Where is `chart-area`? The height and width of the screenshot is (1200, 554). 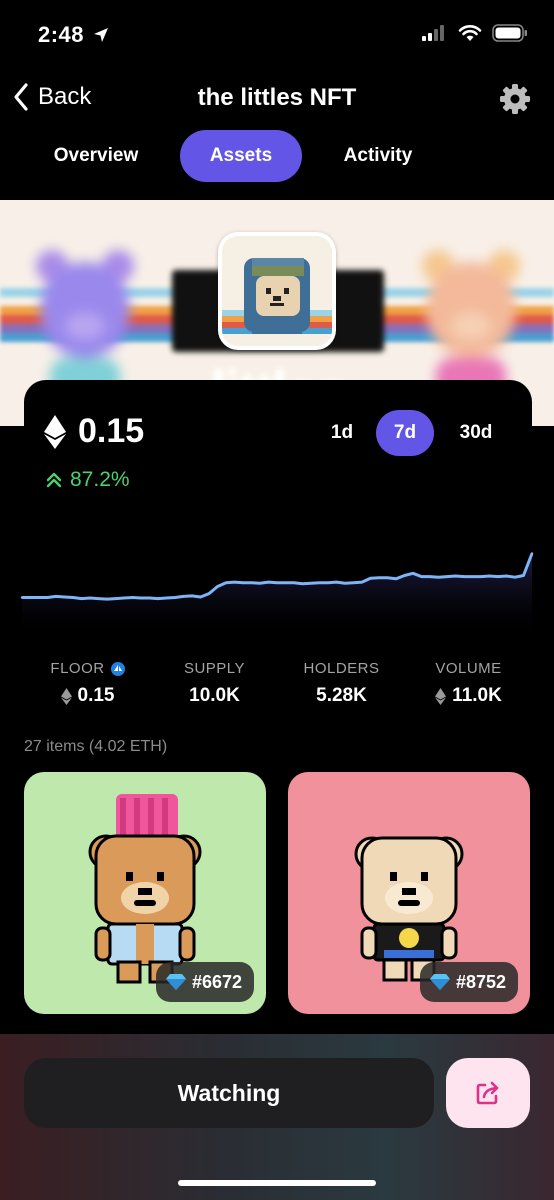
chart-area is located at coordinates (277, 596).